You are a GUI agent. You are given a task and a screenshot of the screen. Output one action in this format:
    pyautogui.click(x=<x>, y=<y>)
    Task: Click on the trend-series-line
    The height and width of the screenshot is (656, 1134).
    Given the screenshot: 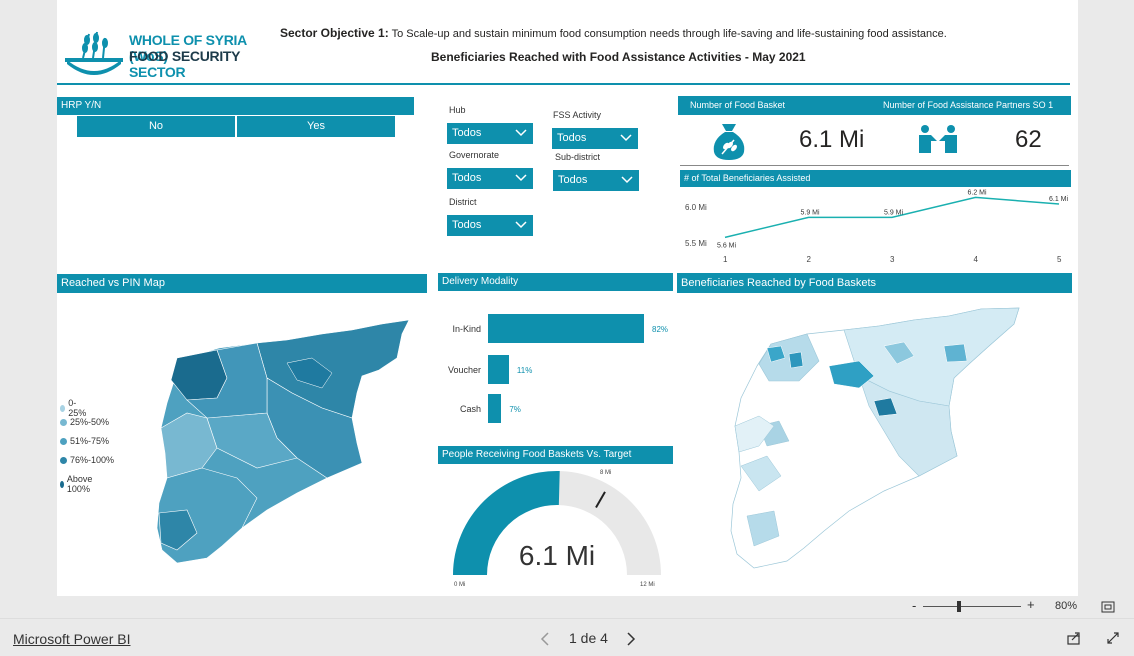 What is the action you would take?
    pyautogui.click(x=892, y=217)
    